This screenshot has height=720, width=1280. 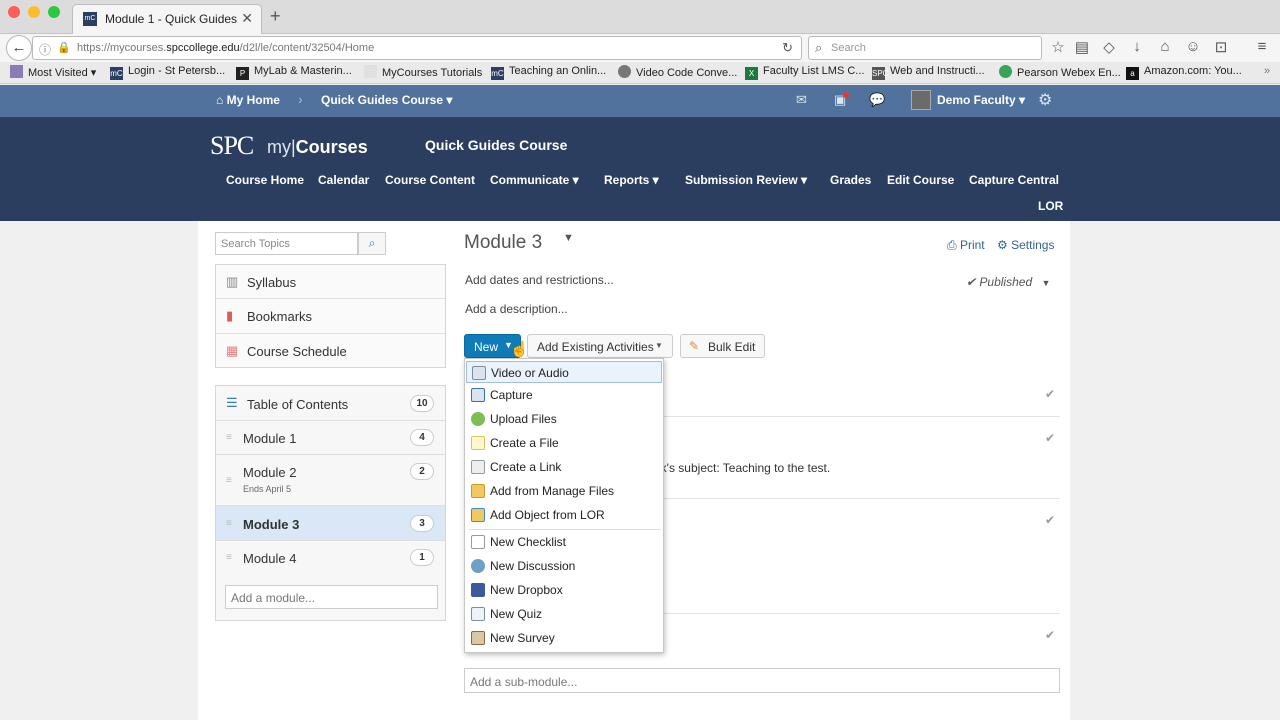 I want to click on menu-item-add-object-from-lor: Add Object from LOR, so click(x=564, y=515).